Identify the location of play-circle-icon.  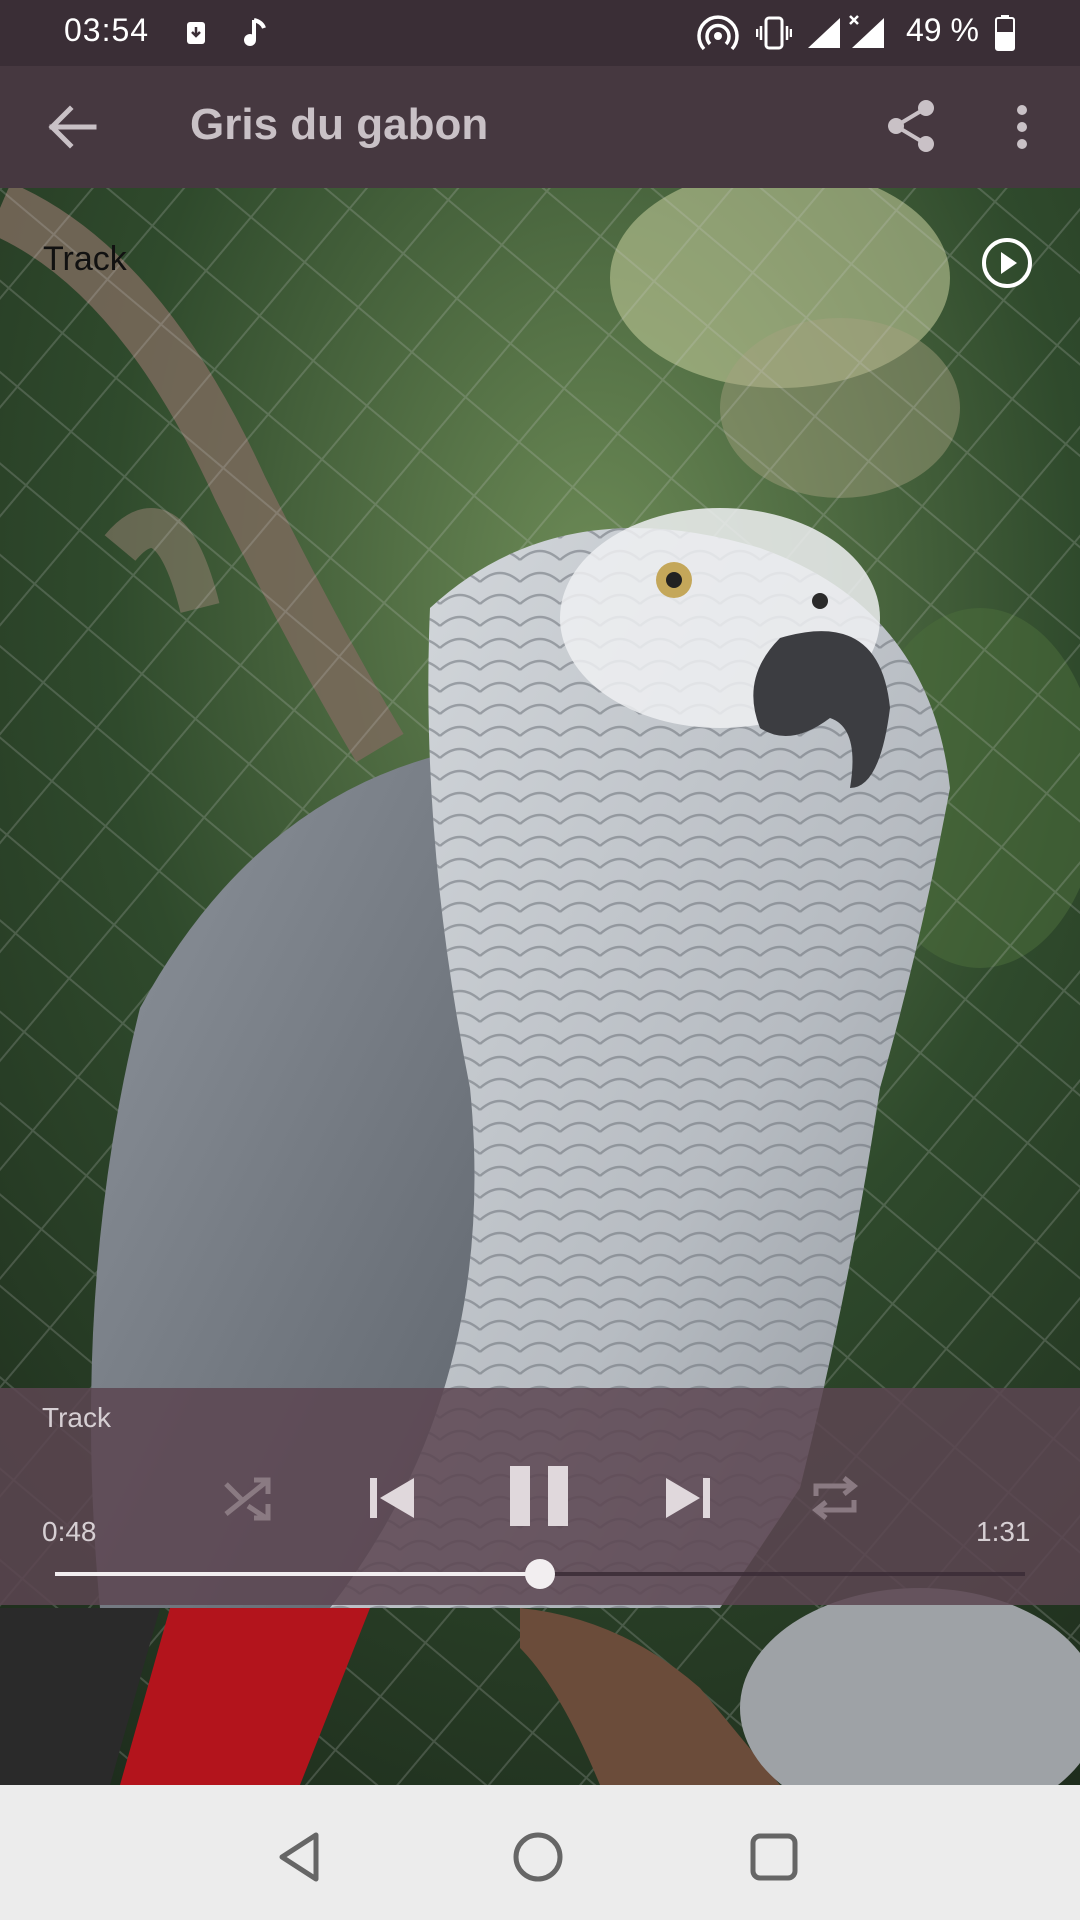
(1007, 263).